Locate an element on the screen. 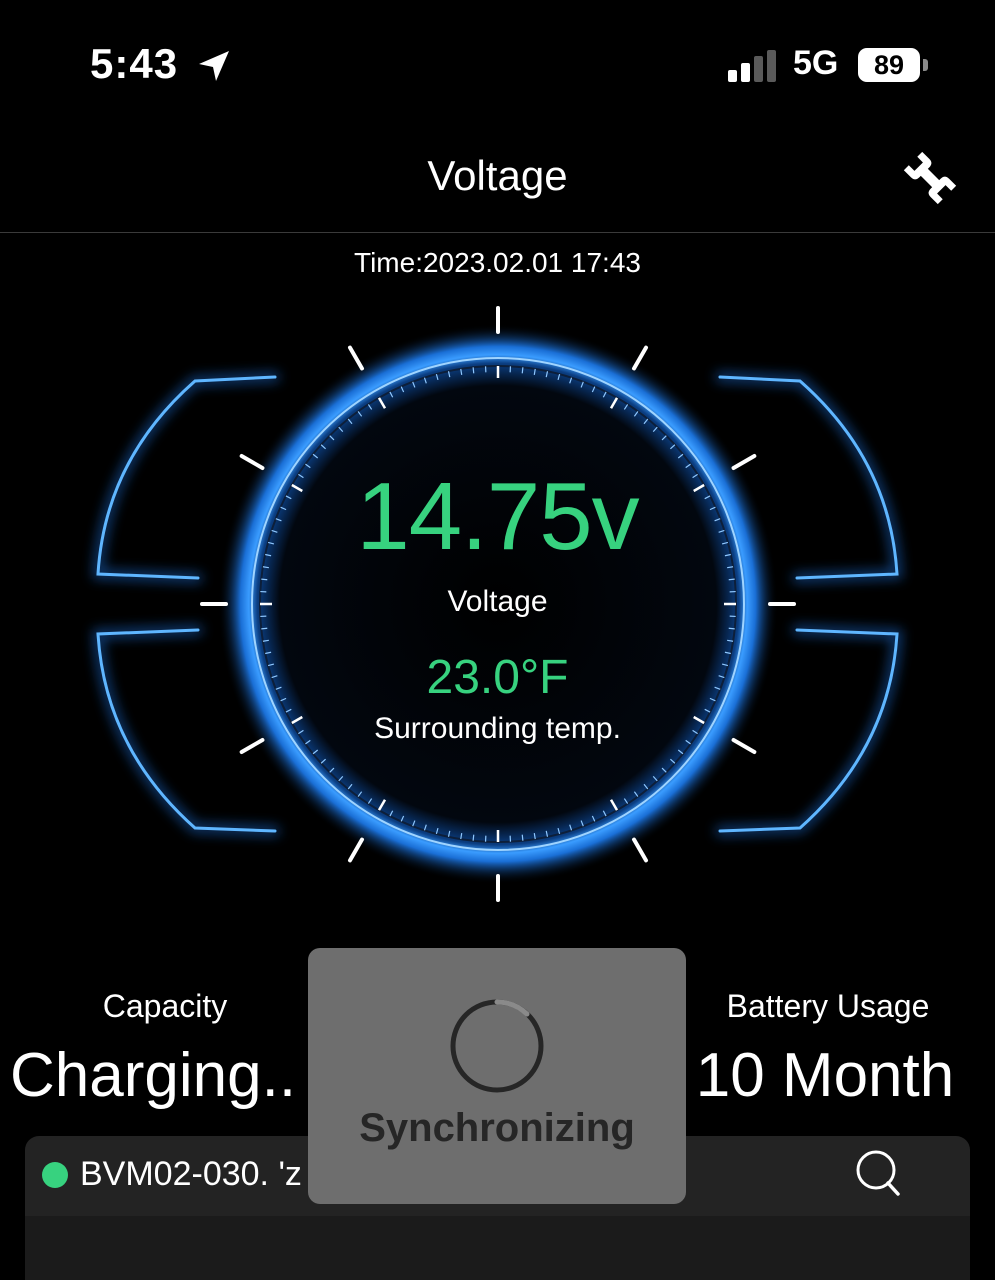 This screenshot has width=995, height=1280. capacity-label: Capacity is located at coordinates (165, 1006).